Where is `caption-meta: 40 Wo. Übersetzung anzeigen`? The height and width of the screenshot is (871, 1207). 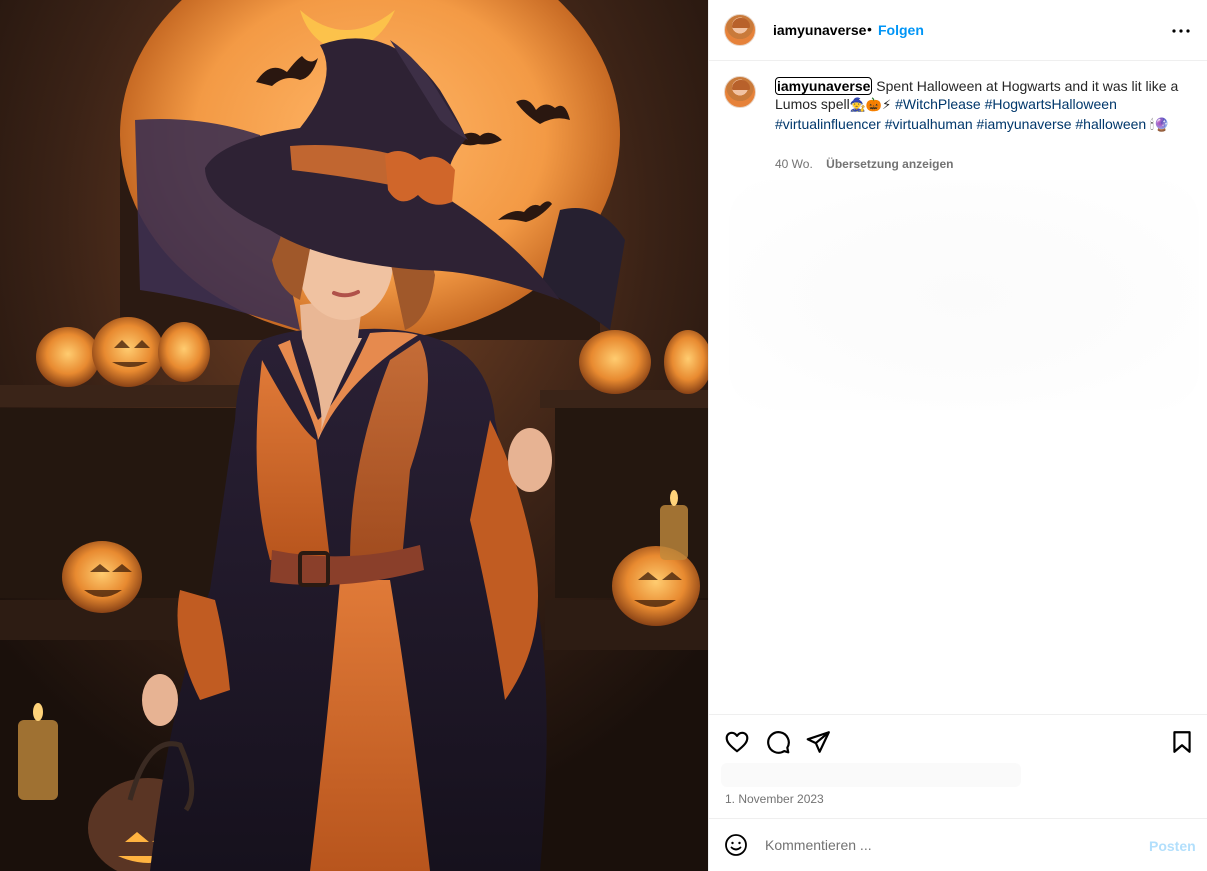
caption-meta: 40 Wo. Übersetzung anzeigen is located at coordinates (864, 164).